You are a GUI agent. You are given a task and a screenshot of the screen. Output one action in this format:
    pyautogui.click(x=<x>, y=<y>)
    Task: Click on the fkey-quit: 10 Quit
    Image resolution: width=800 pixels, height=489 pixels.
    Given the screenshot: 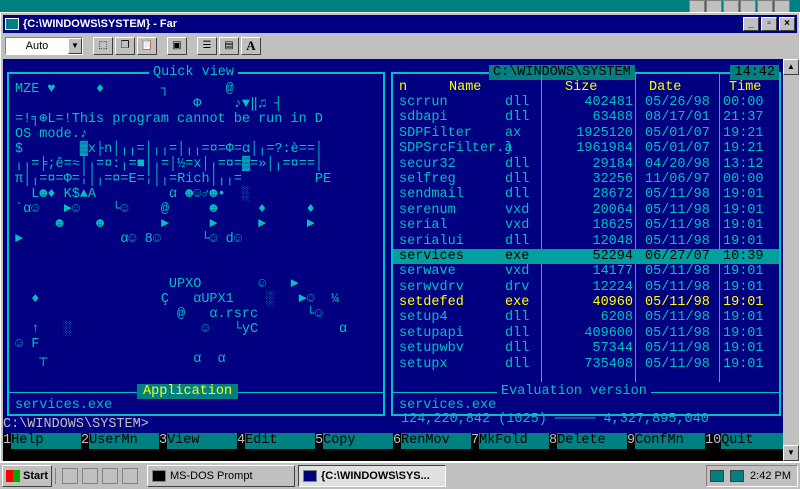 What is the action you would take?
    pyautogui.click(x=744, y=441)
    